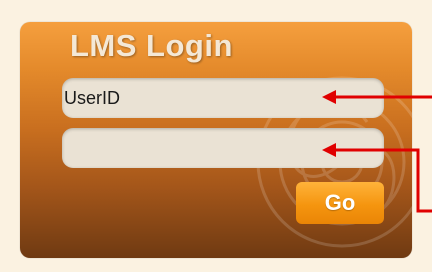  What do you see at coordinates (340, 203) in the screenshot?
I see `go-button: Go` at bounding box center [340, 203].